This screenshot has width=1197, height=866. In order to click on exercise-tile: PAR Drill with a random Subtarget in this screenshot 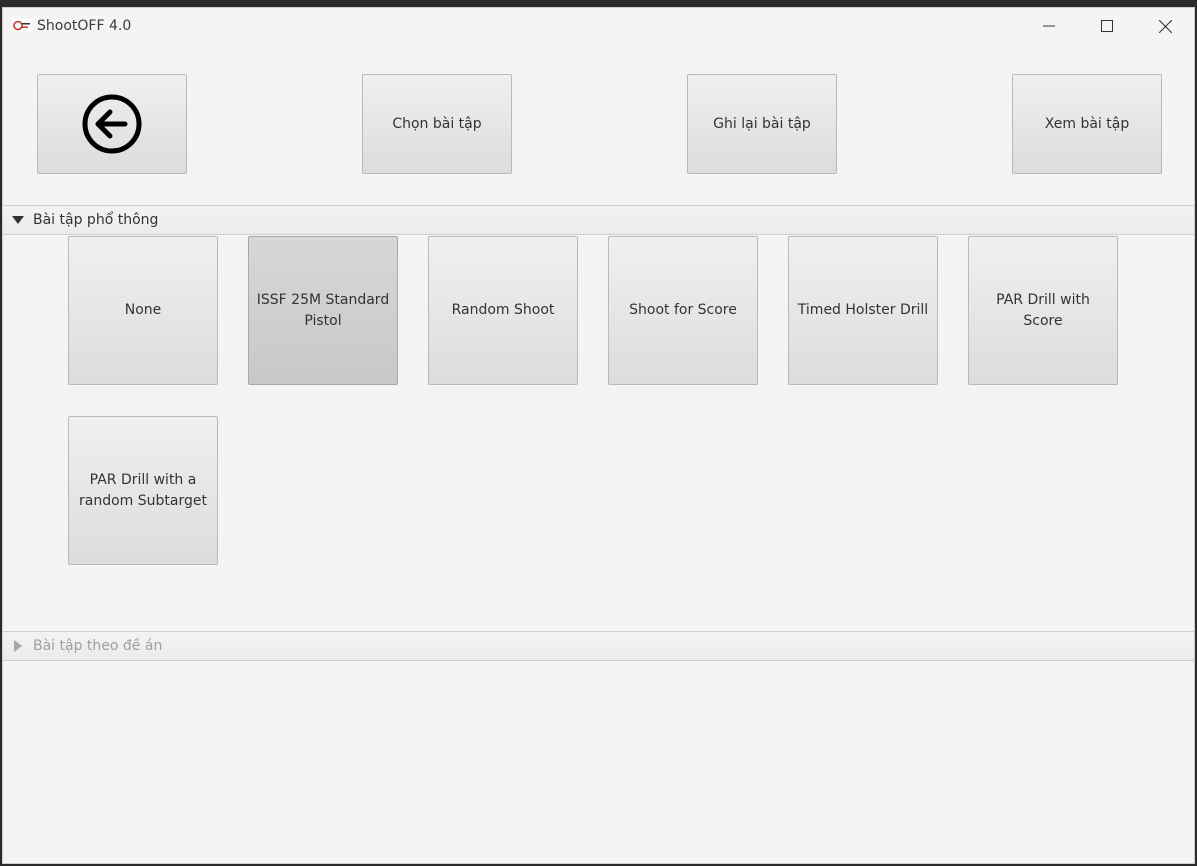, I will do `click(143, 490)`.